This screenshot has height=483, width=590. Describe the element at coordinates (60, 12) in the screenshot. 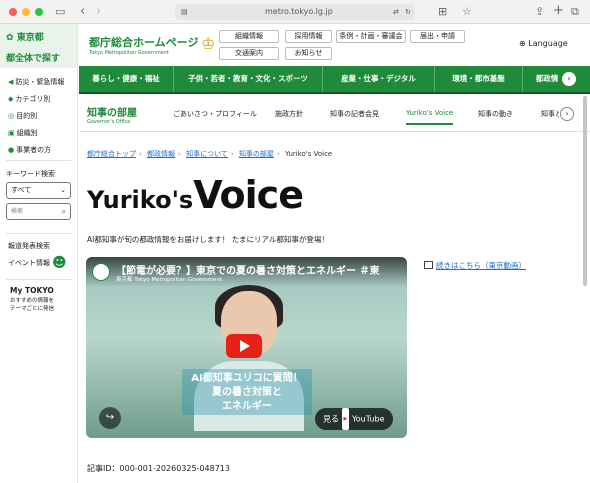

I see `sidebar-toggle-icon: ▭` at that location.